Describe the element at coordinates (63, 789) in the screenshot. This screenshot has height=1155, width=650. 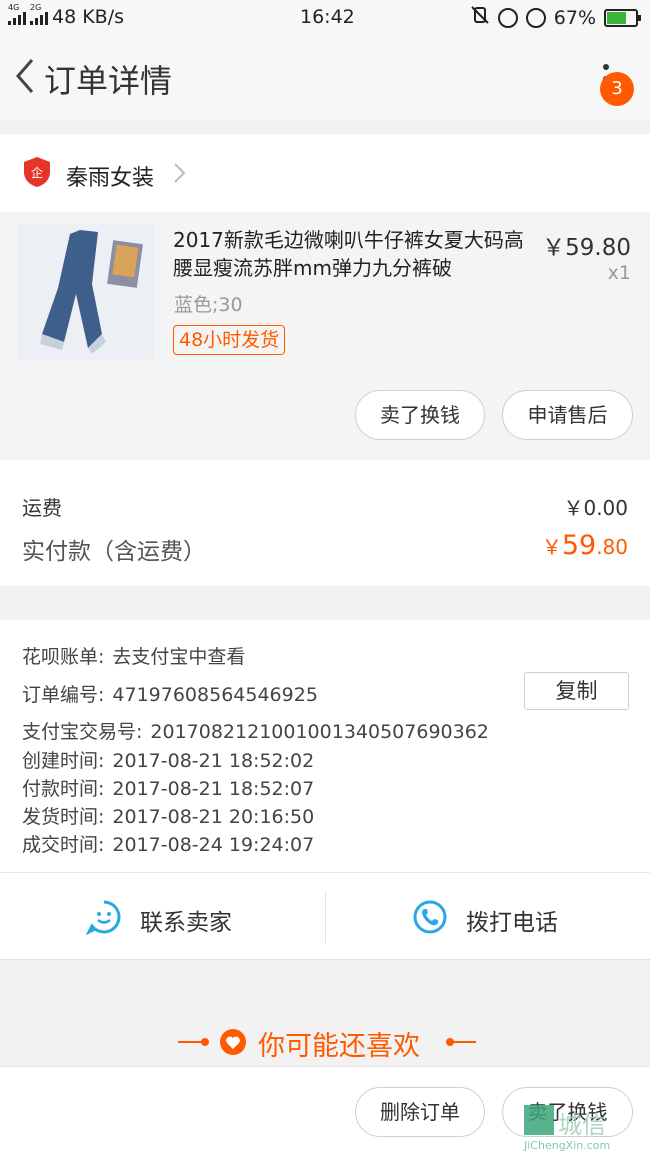
I see `paid-time-label: 付款时间:` at that location.